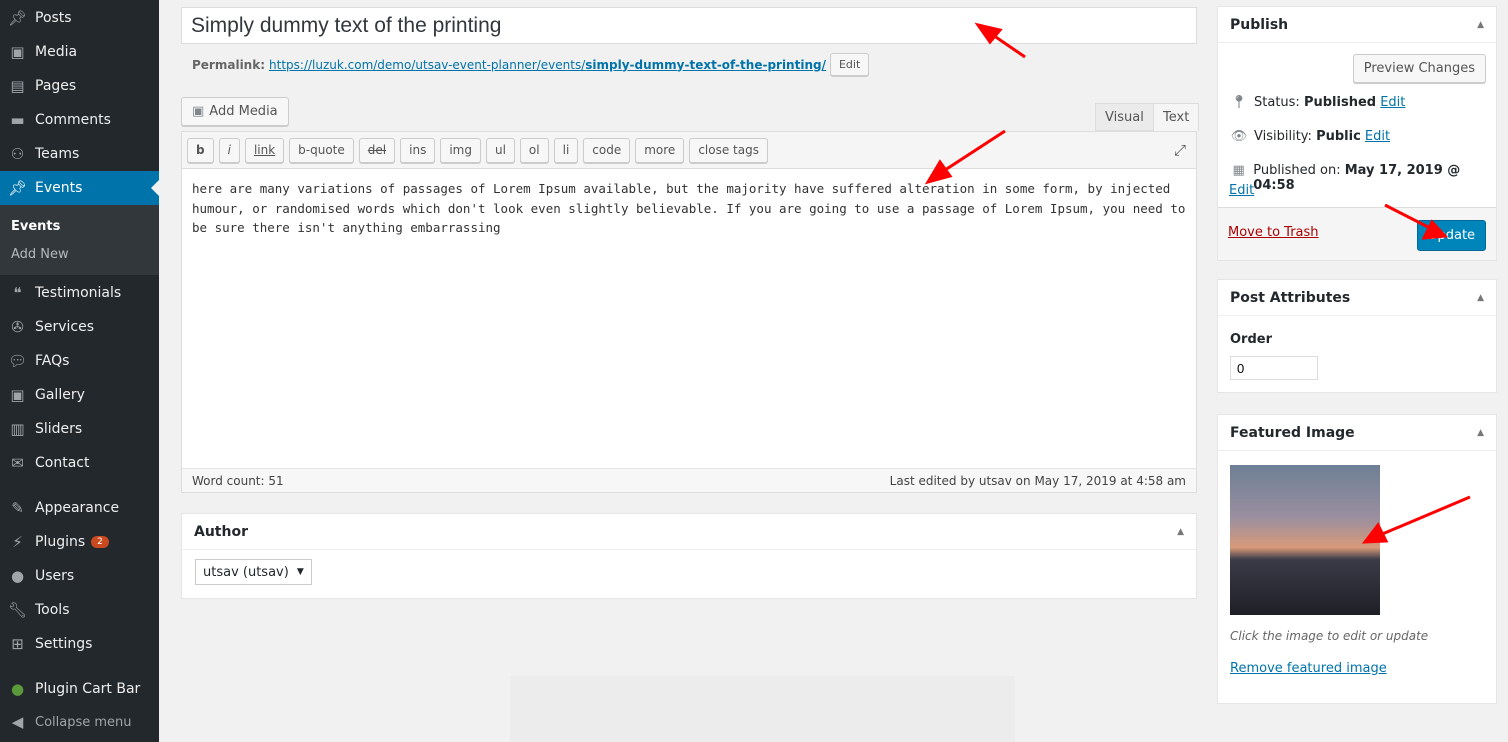 This screenshot has width=1508, height=742. I want to click on arrow-update, so click(1407, 216).